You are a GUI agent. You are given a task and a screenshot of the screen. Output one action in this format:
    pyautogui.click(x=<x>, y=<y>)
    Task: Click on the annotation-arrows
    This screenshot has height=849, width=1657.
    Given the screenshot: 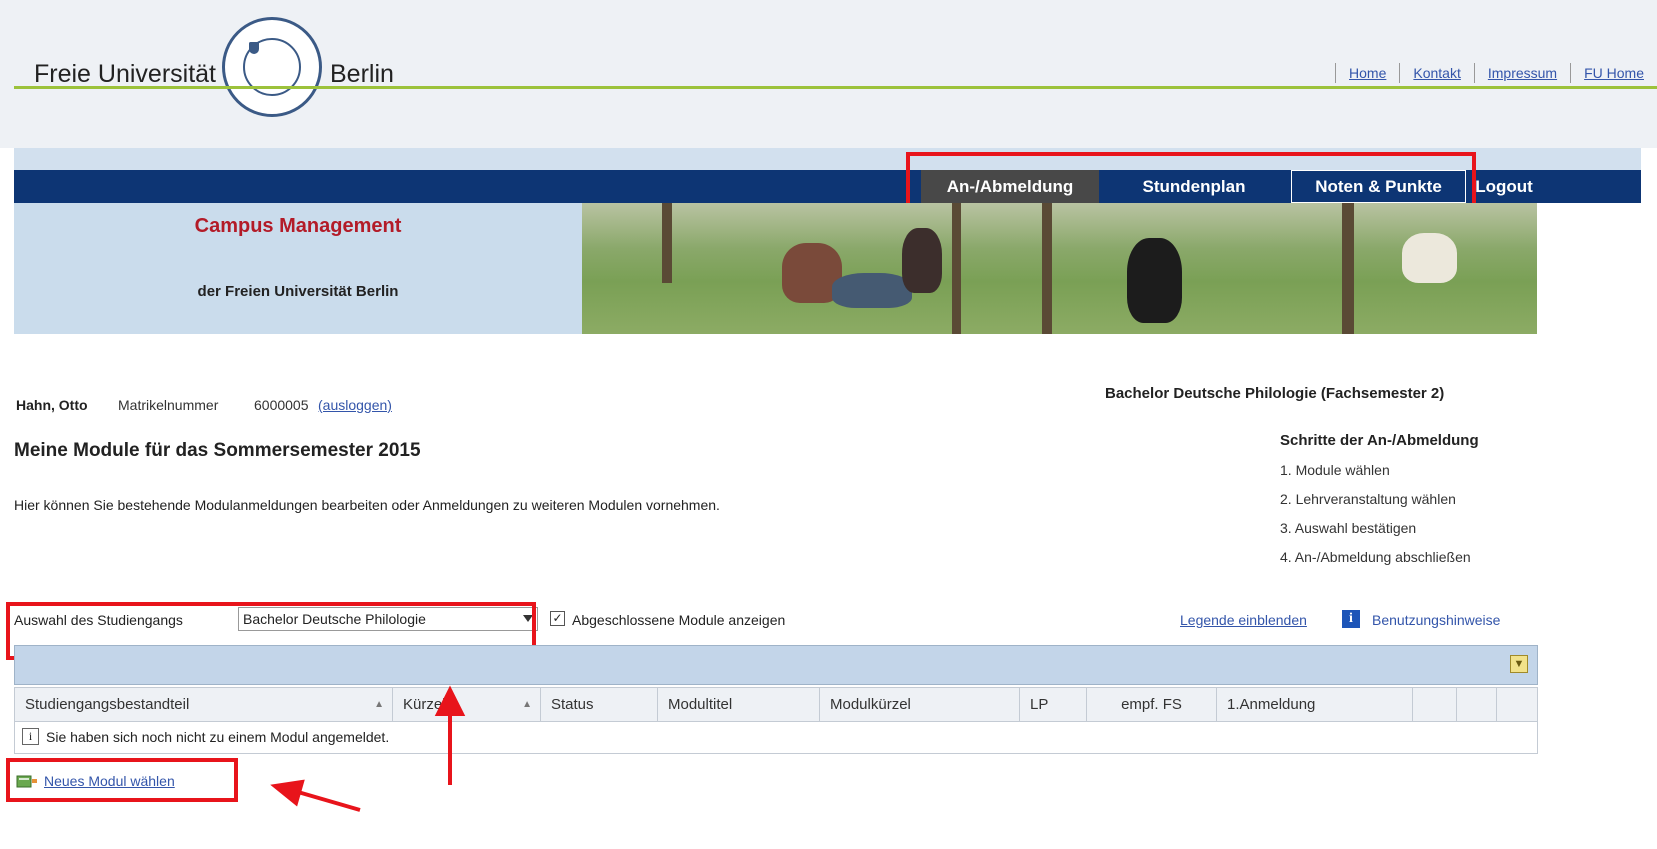 What is the action you would take?
    pyautogui.click(x=368, y=748)
    